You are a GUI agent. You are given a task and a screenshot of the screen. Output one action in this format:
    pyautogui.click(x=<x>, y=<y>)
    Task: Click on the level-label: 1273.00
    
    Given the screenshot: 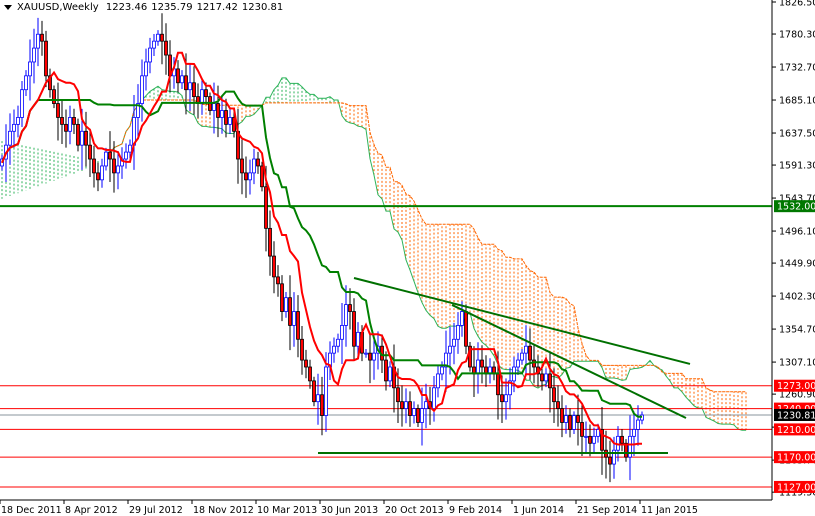 What is the action you would take?
    pyautogui.click(x=796, y=386)
    